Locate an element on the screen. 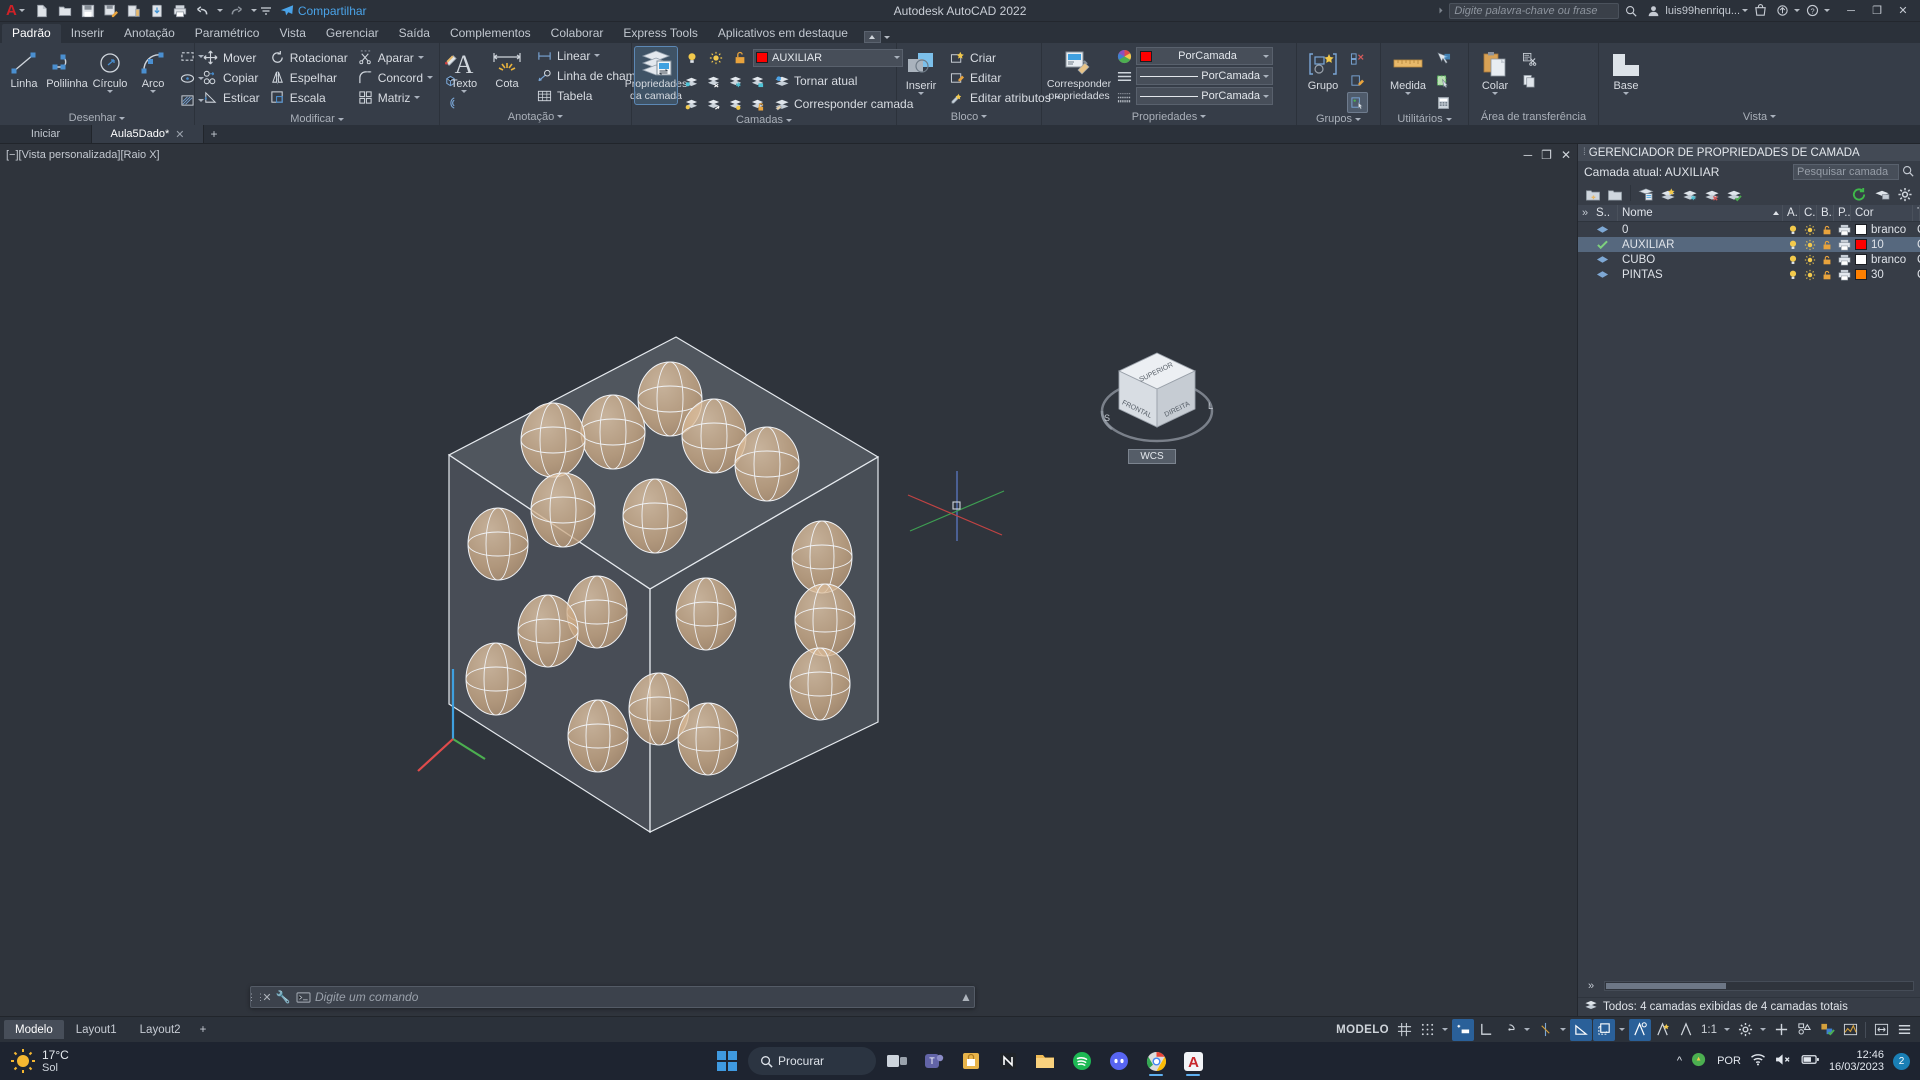 The image size is (1920, 1080). viewport-maximize-button: ❐ is located at coordinates (1546, 155).